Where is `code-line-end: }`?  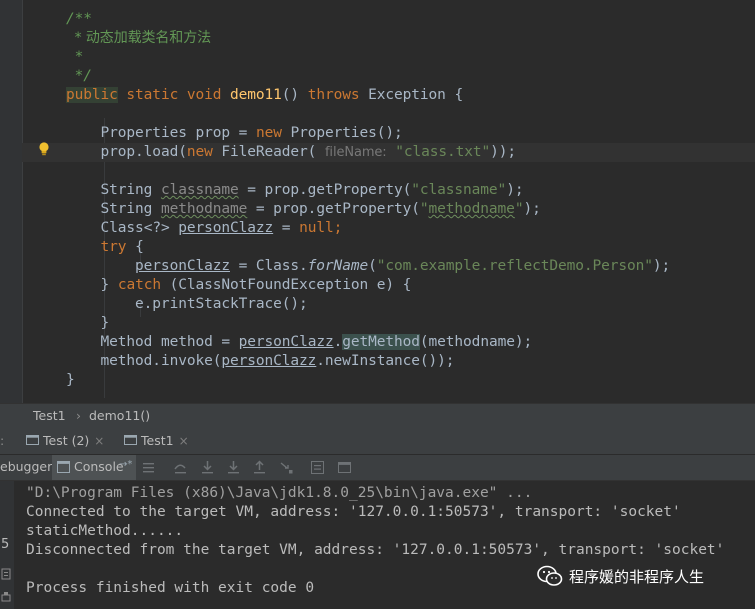 code-line-end: } is located at coordinates (70, 380).